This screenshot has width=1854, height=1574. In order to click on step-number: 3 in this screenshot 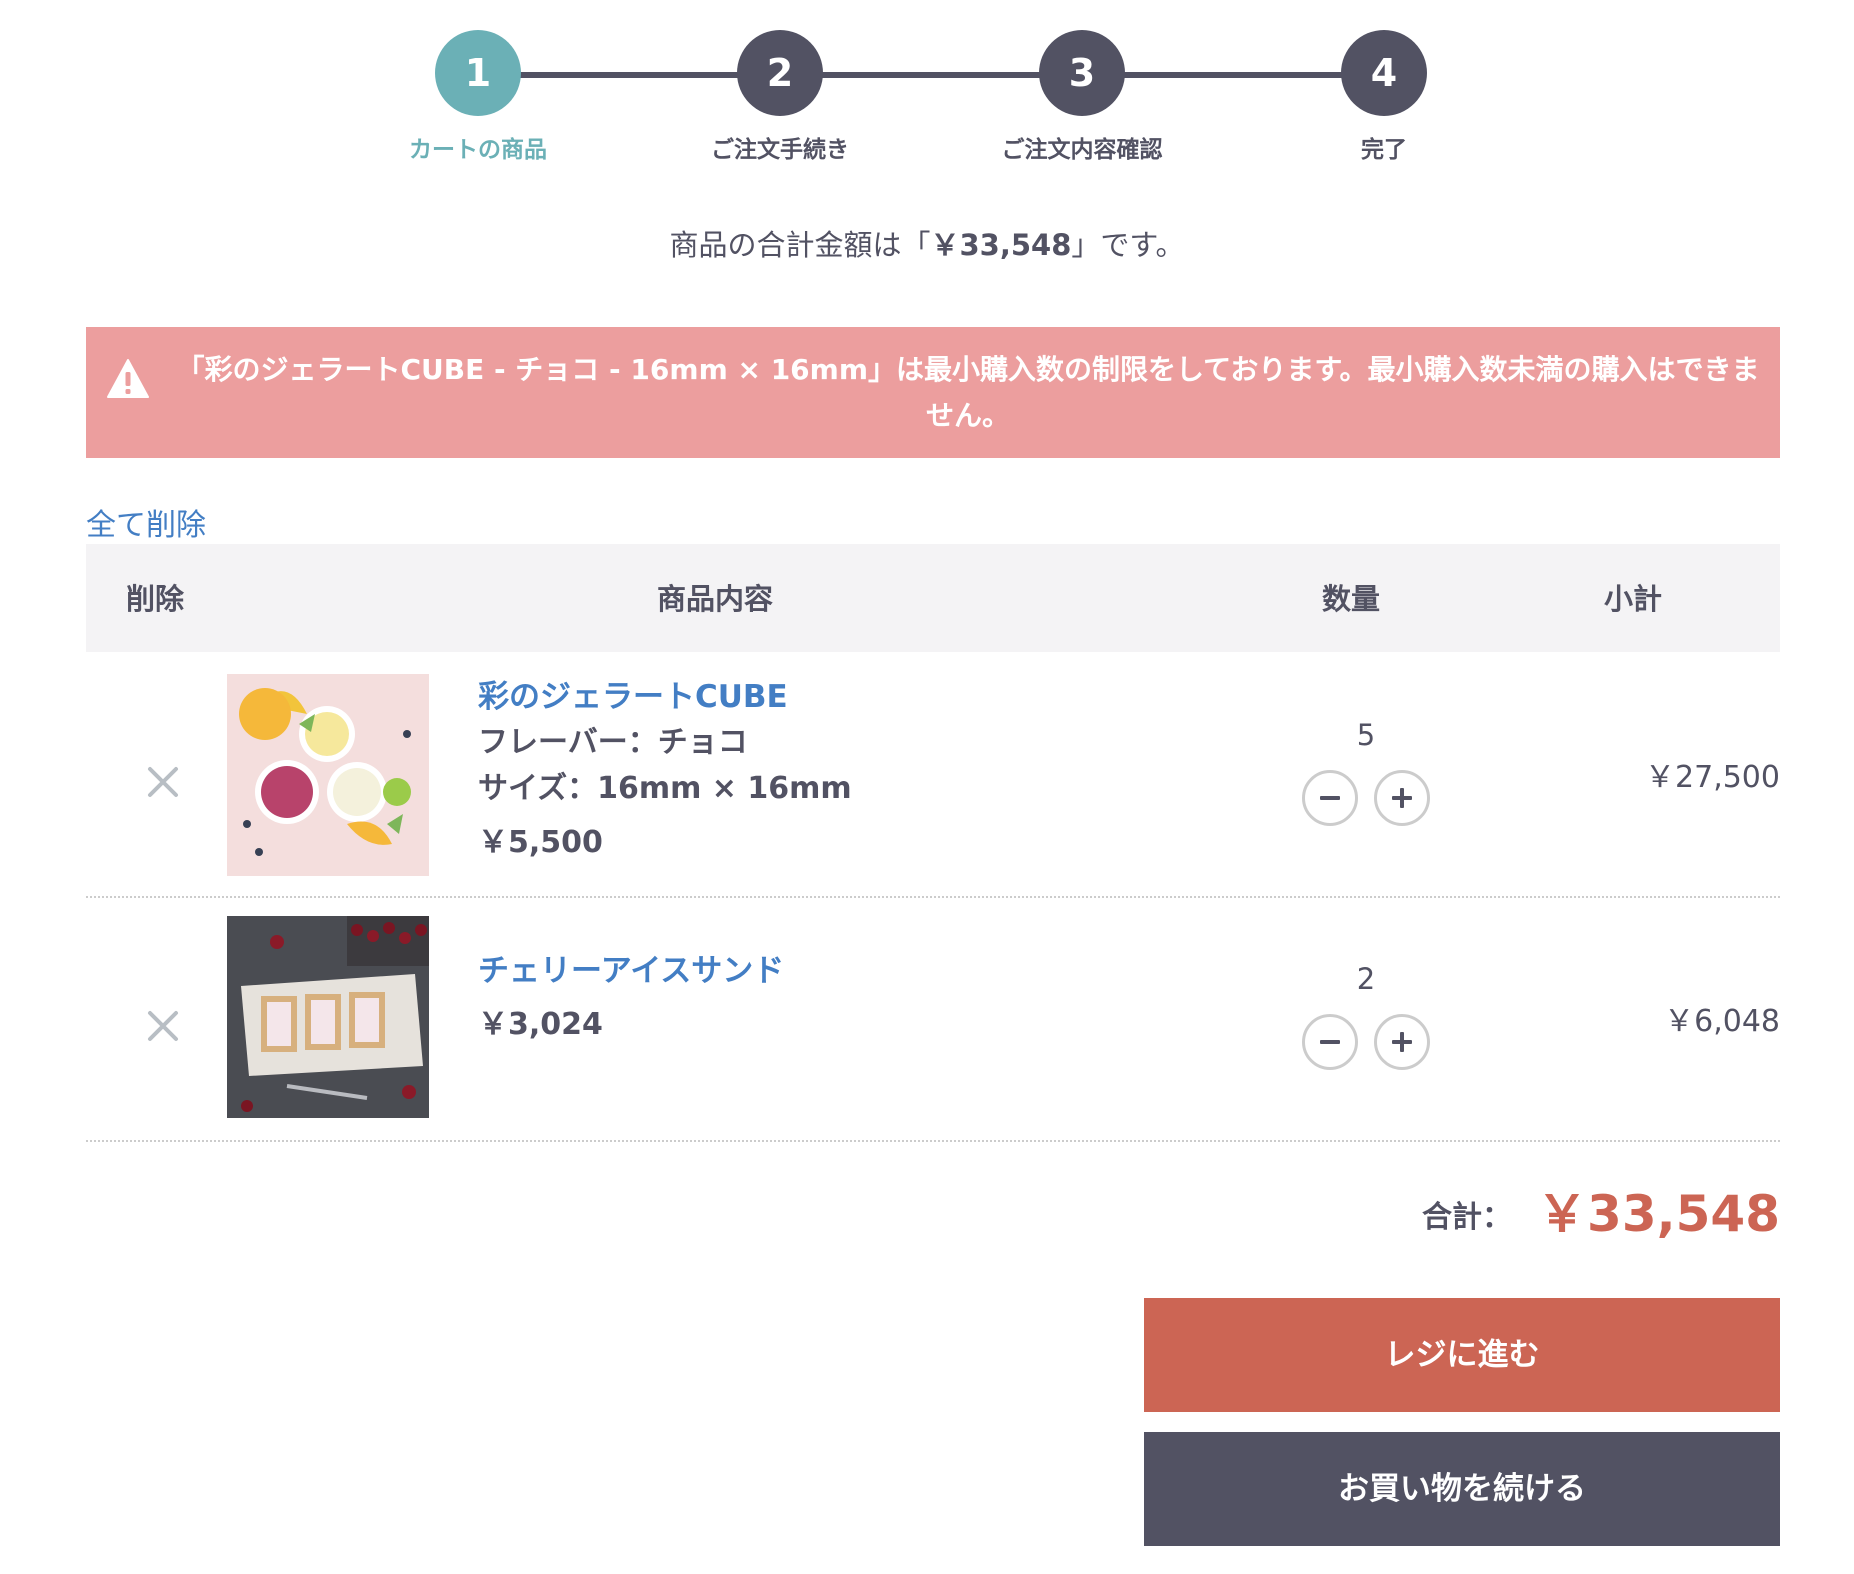, I will do `click(1082, 73)`.